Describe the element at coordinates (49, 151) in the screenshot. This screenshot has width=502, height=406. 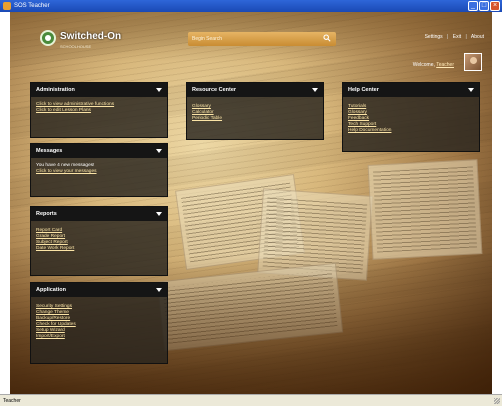
I see `panel-title: Messages` at that location.